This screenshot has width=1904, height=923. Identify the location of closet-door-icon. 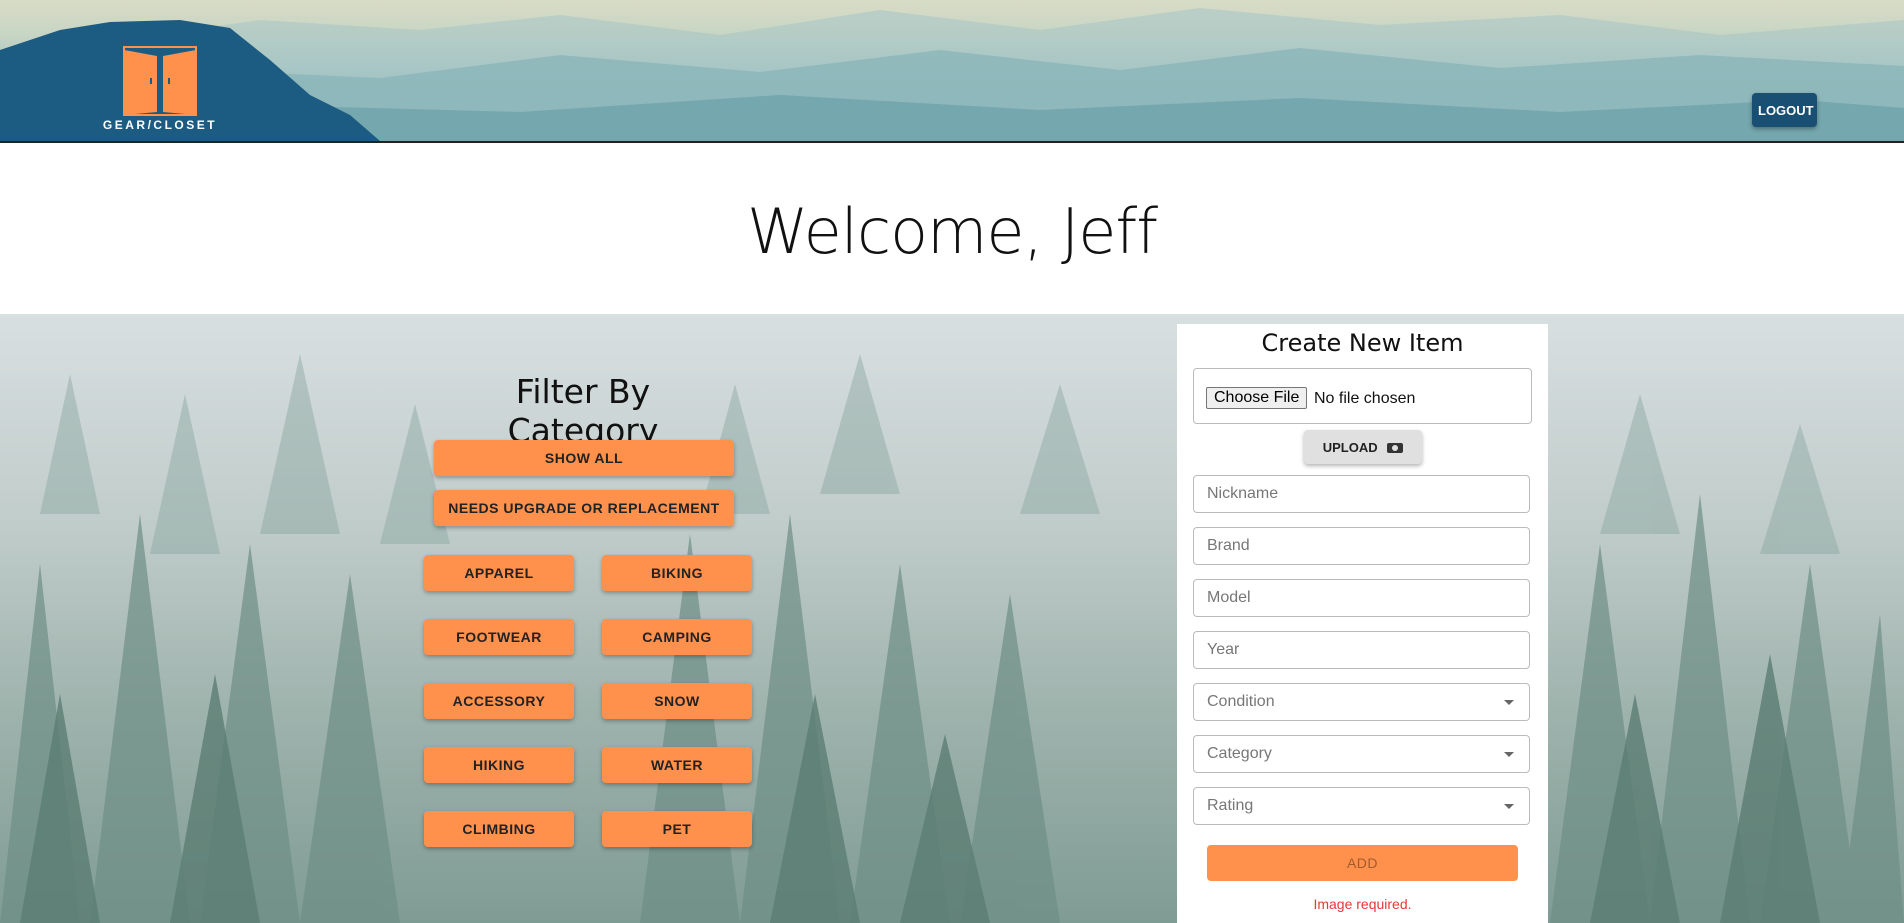
(160, 81).